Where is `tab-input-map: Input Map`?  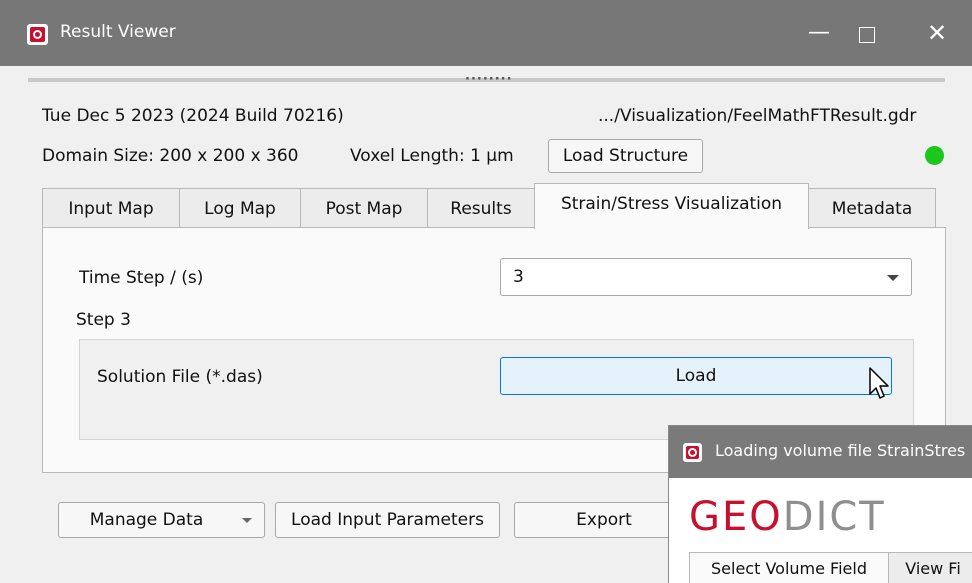 tab-input-map: Input Map is located at coordinates (111, 208).